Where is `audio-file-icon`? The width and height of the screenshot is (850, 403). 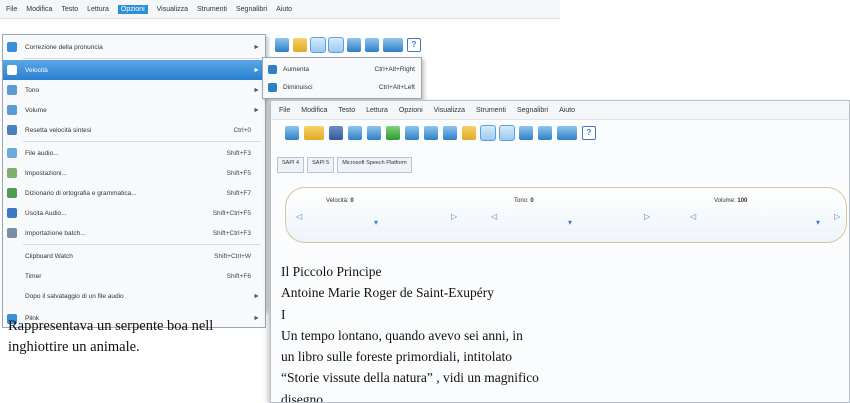 audio-file-icon is located at coordinates (12, 153).